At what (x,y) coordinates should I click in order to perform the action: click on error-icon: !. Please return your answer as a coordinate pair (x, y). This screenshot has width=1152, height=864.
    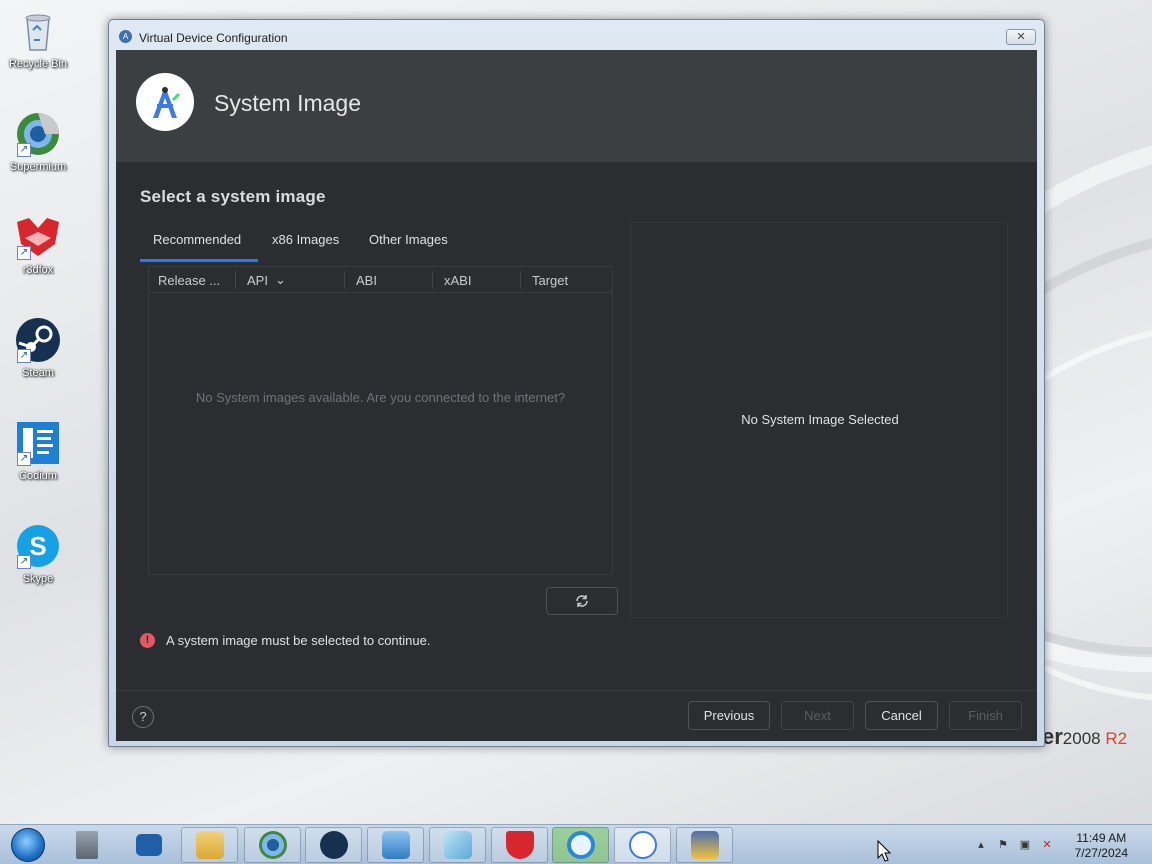
    Looking at the image, I should click on (147, 640).